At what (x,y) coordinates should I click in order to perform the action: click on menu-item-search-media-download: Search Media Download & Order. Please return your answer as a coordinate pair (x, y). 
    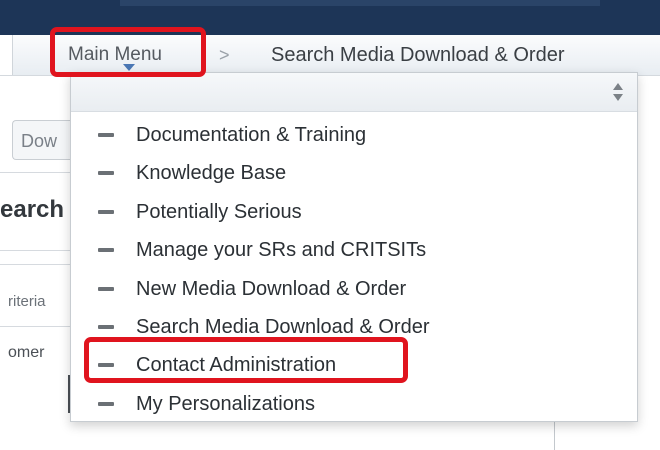
    Looking at the image, I should click on (354, 327).